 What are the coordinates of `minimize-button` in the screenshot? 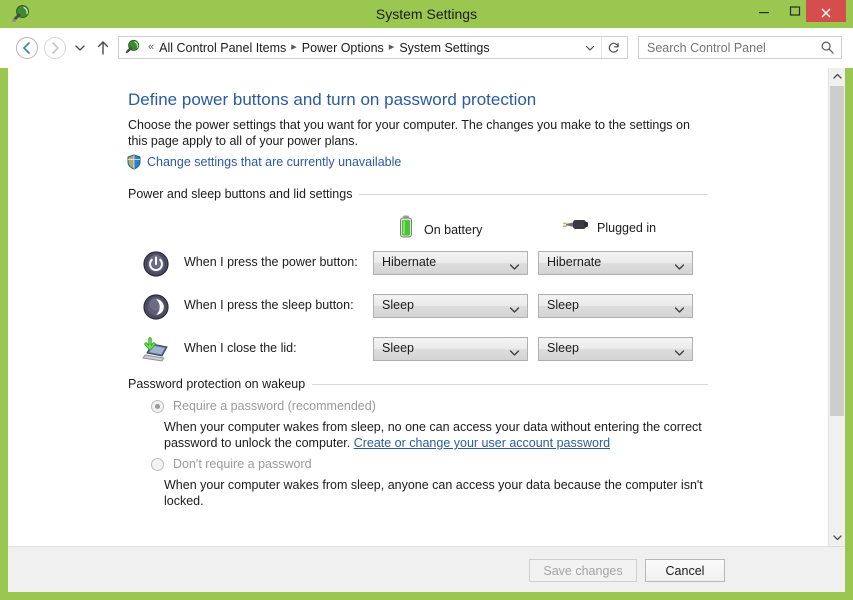 It's located at (763, 10).